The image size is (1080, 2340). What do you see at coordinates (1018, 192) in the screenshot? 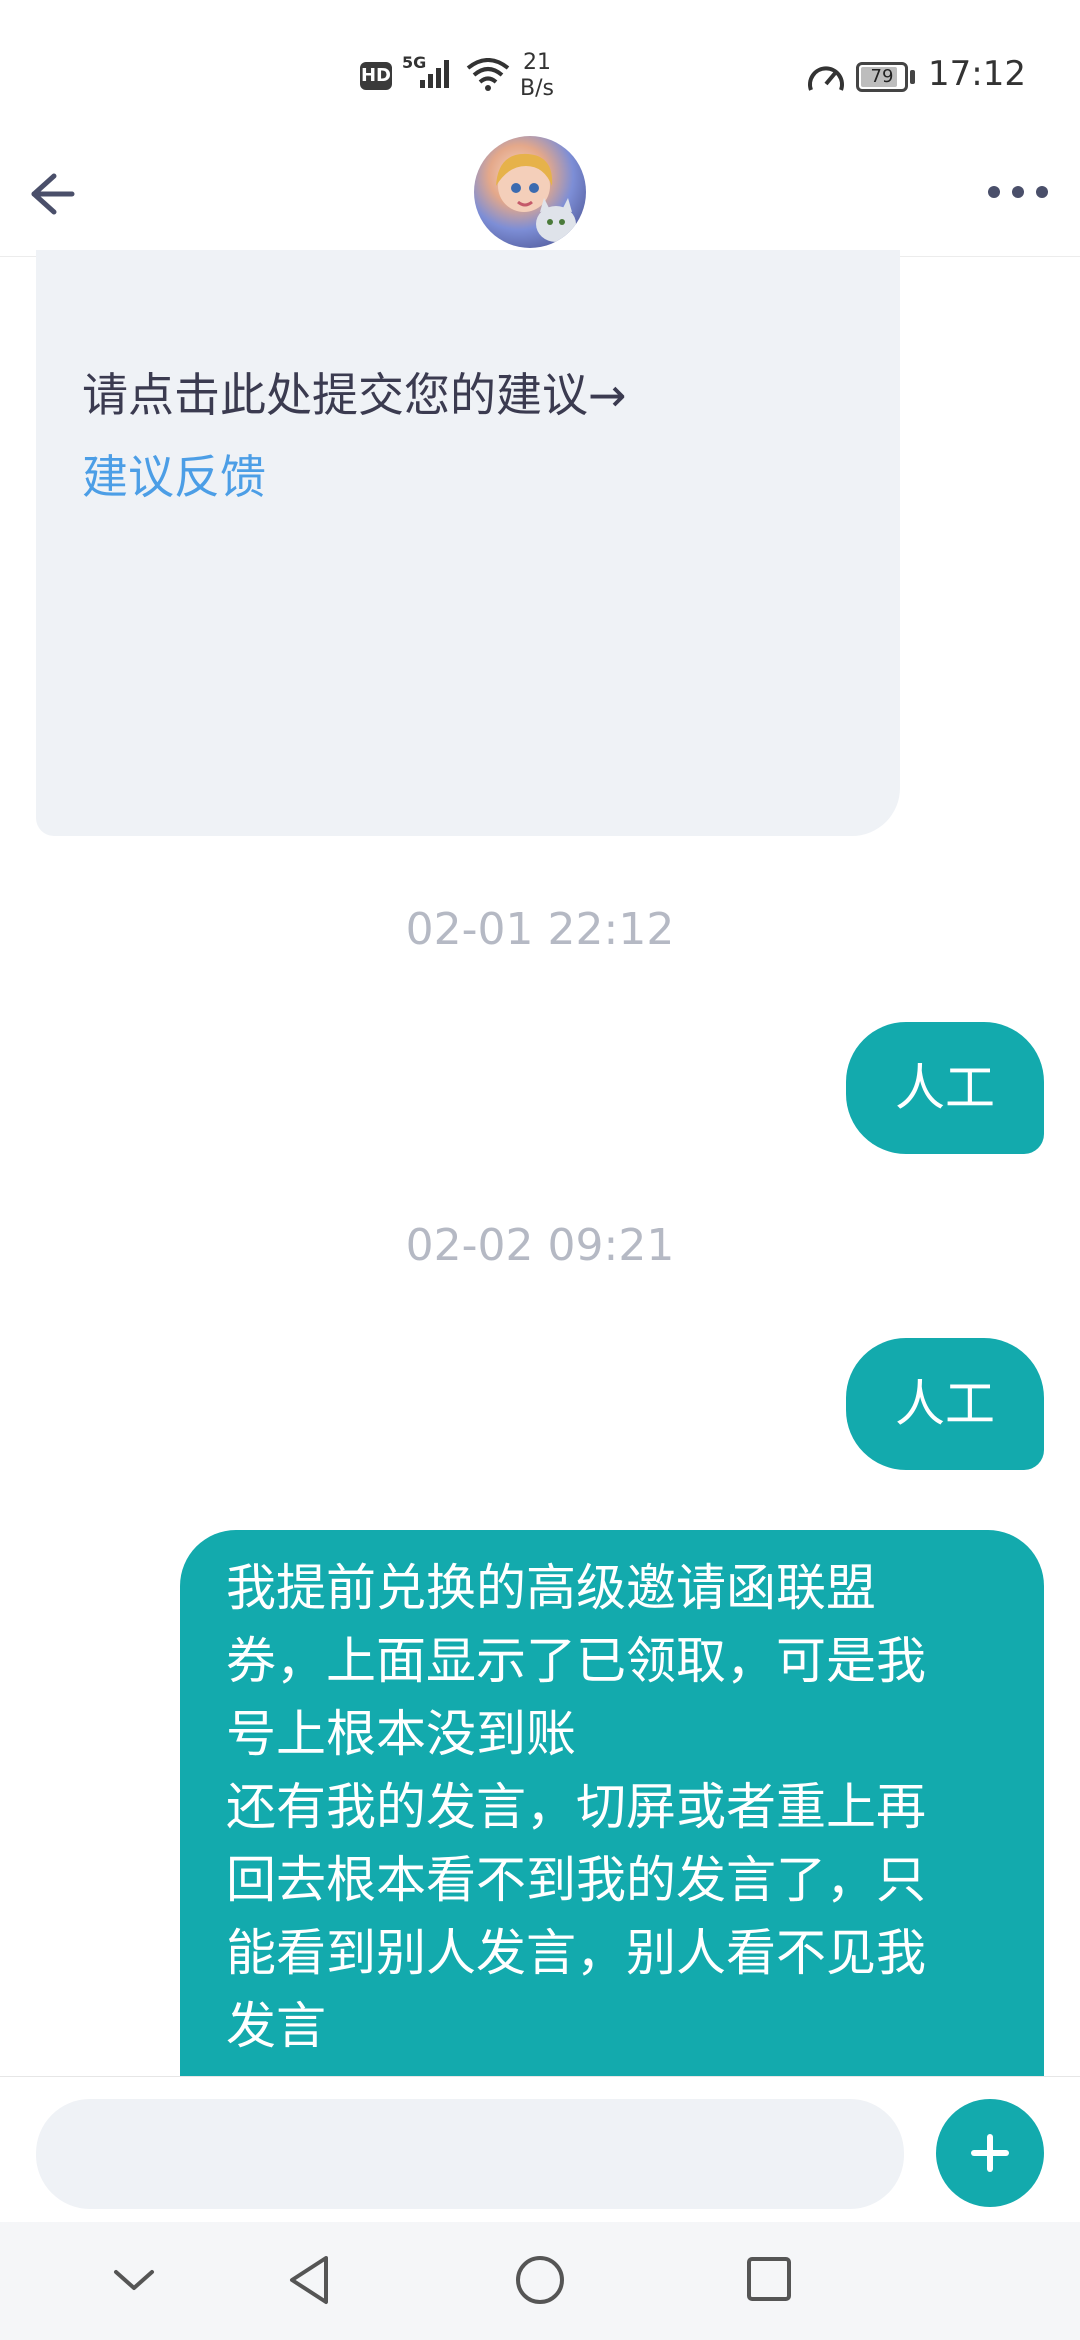
I see `more-dots-icon` at bounding box center [1018, 192].